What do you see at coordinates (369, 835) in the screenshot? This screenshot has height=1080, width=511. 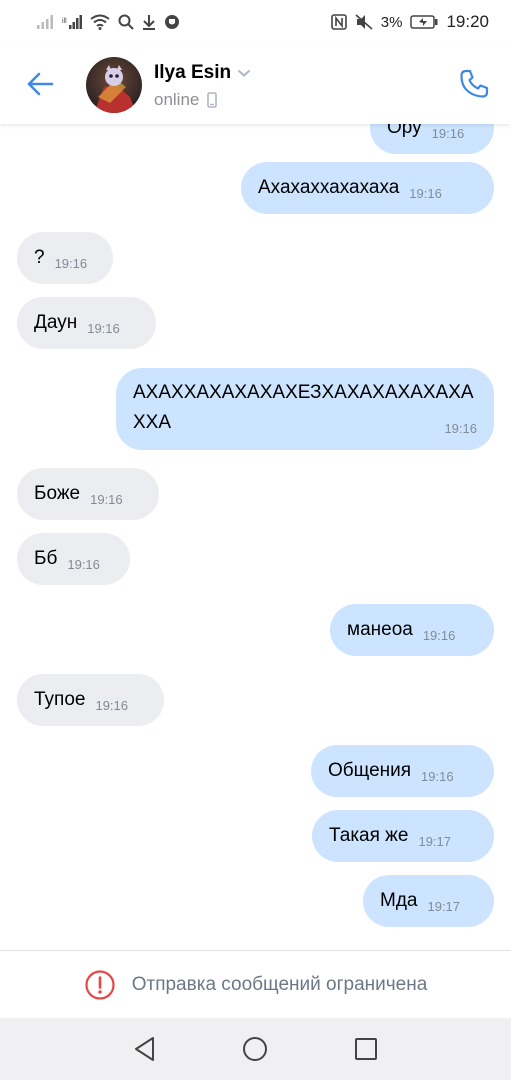 I see `message-text: Такая же` at bounding box center [369, 835].